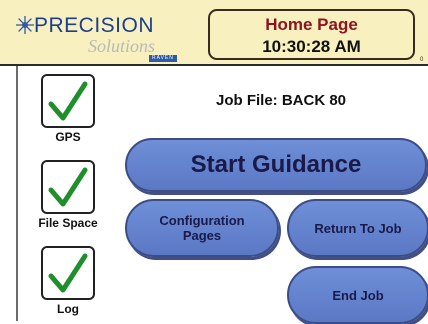 Image resolution: width=428 pixels, height=324 pixels. I want to click on clock-time: 10:30:28 AM, so click(311, 46).